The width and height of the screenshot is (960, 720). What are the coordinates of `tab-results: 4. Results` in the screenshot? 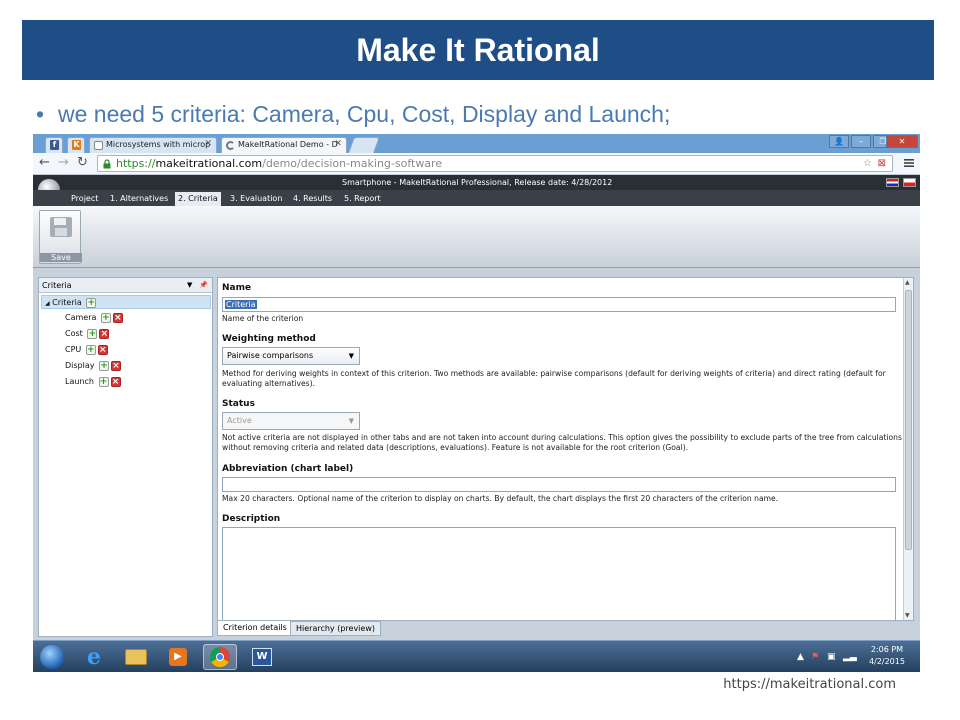 It's located at (312, 199).